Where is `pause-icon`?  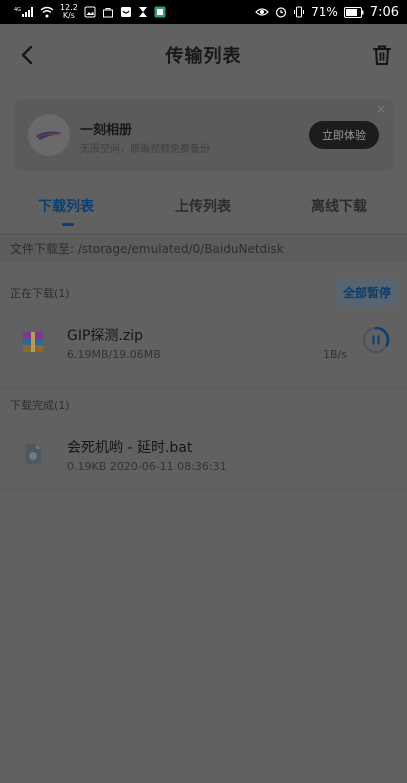
pause-icon is located at coordinates (373, 340).